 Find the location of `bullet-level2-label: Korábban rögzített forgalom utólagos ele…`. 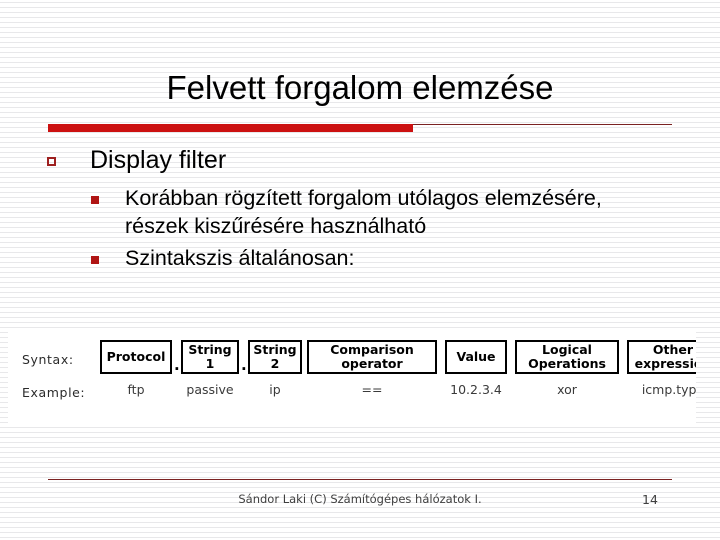

bullet-level2-label: Korábban rögzített forgalom utólagos ele… is located at coordinates (363, 212).